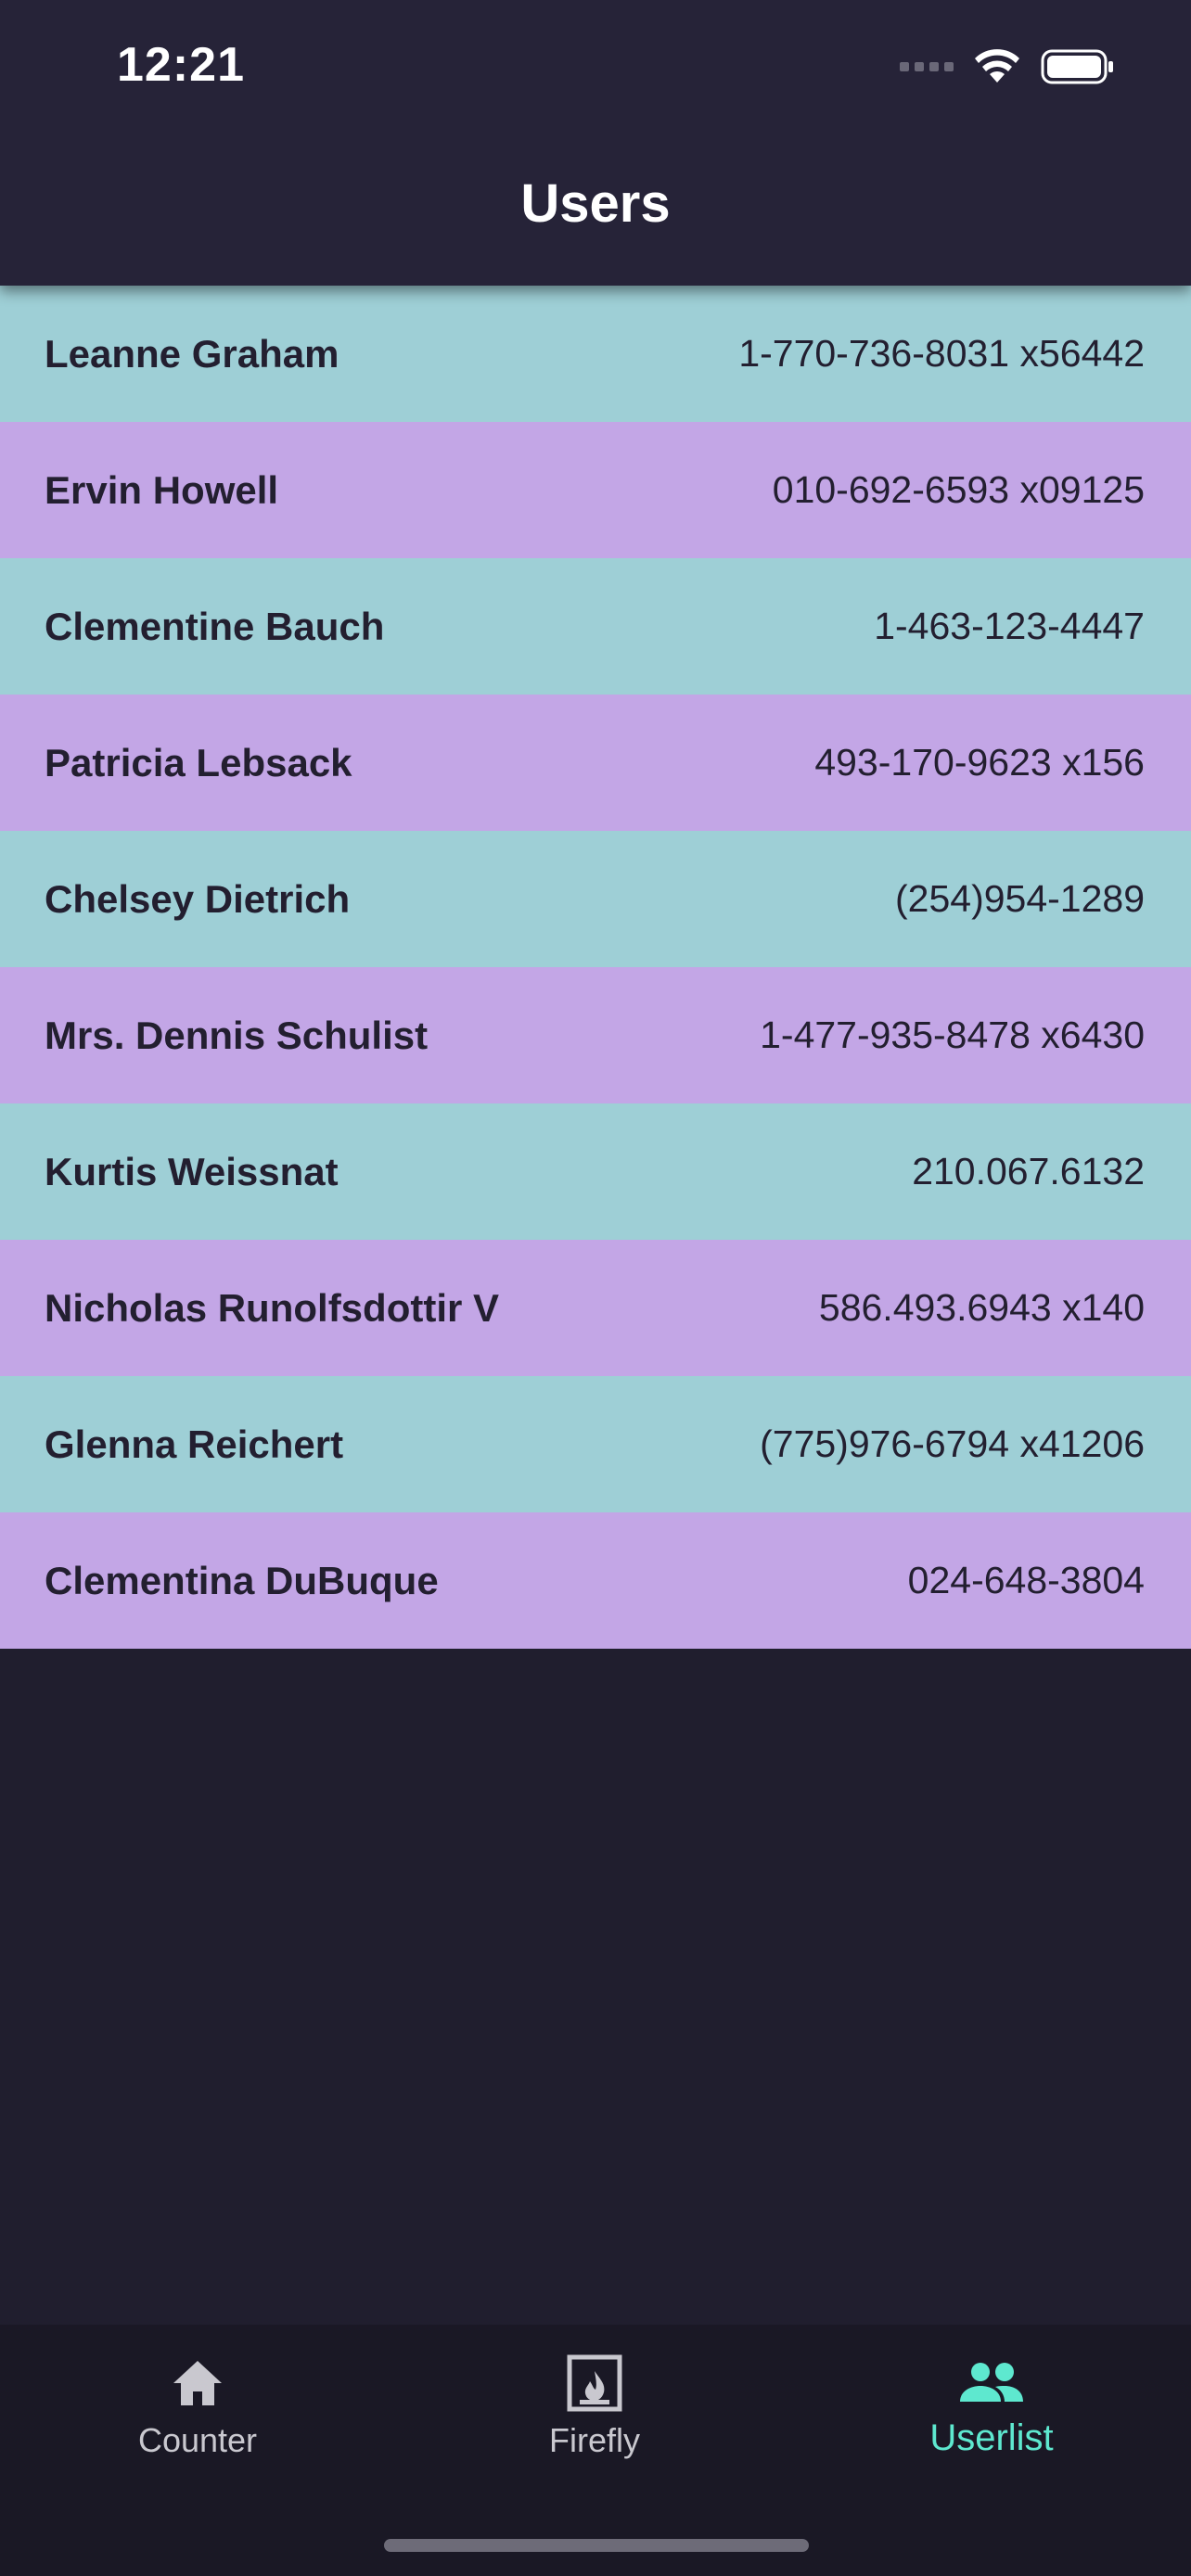 The image size is (1191, 2576). What do you see at coordinates (992, 2382) in the screenshot?
I see `people-icon` at bounding box center [992, 2382].